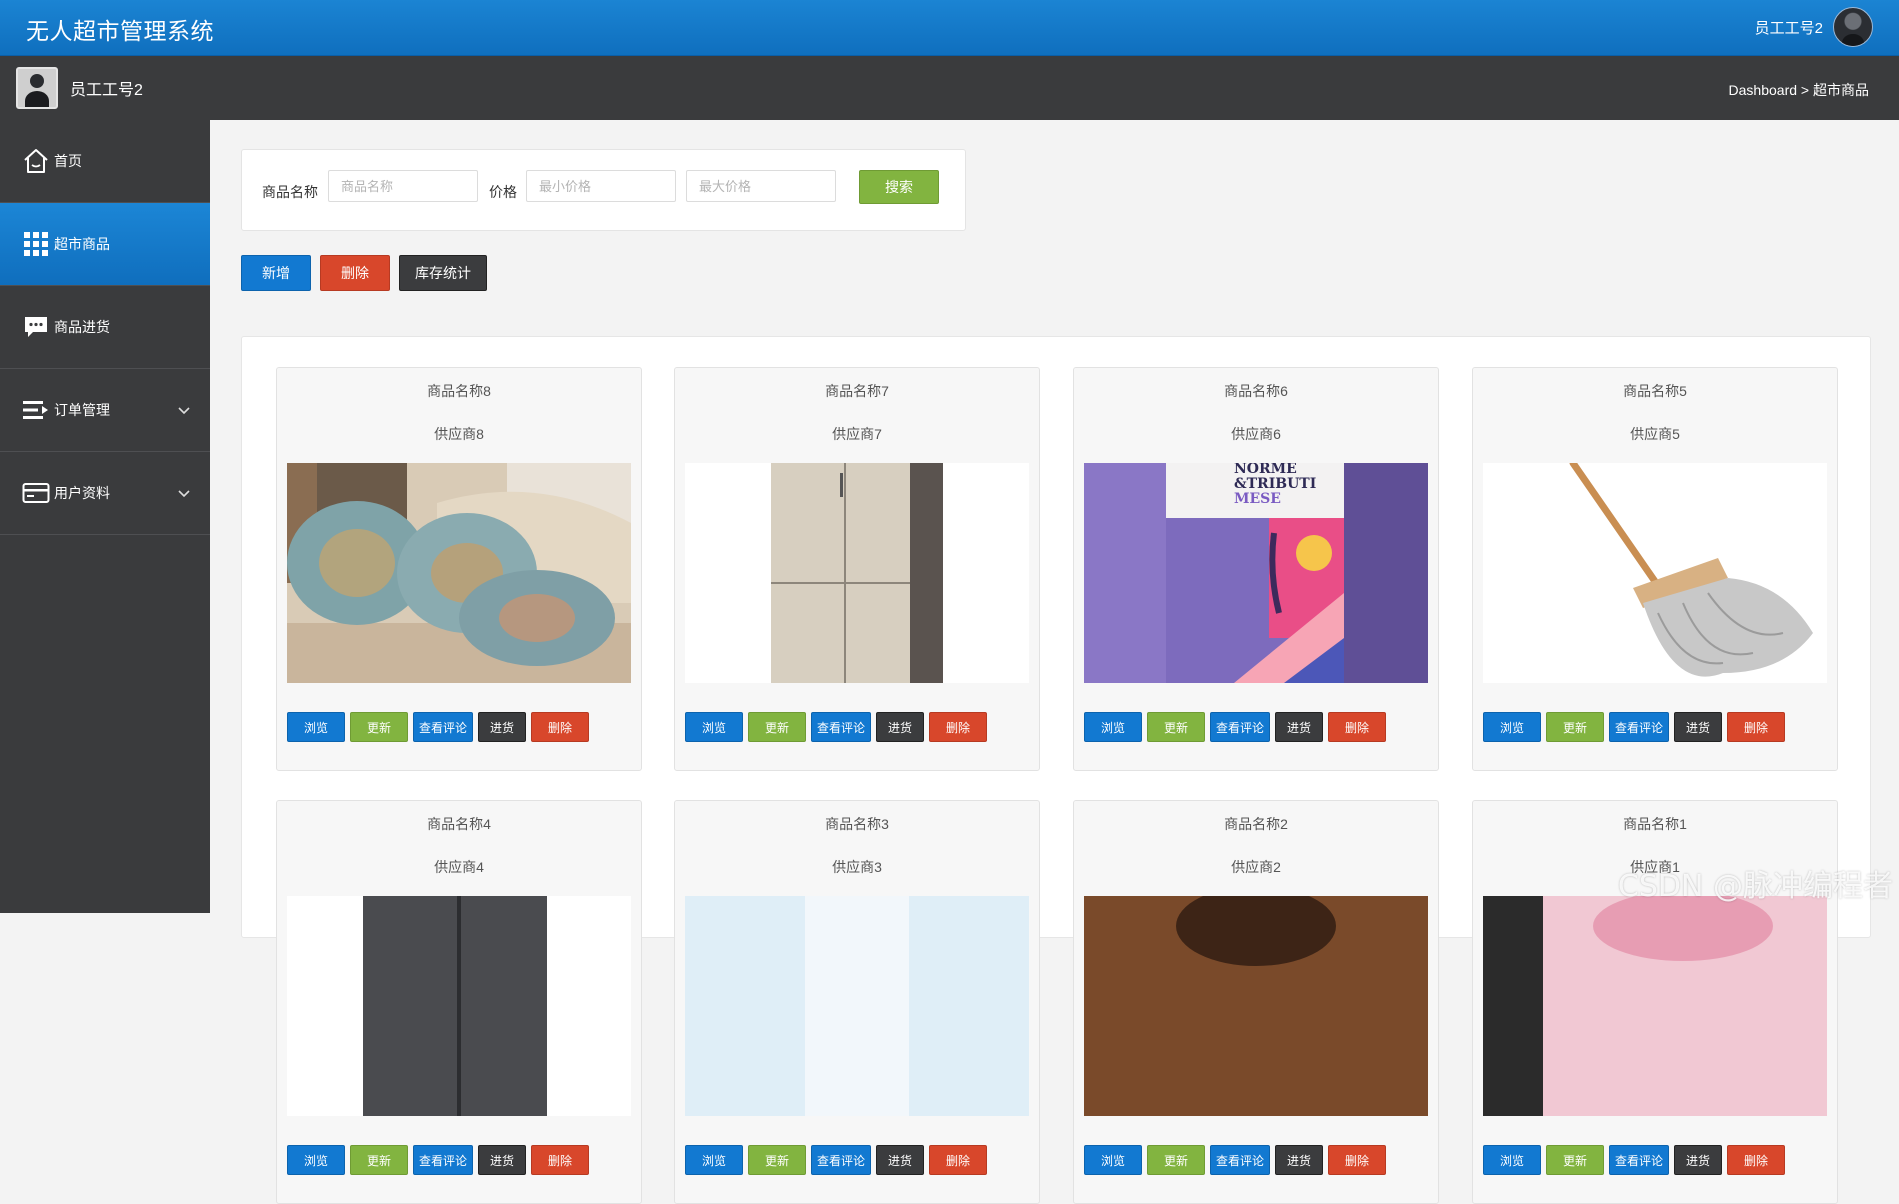  What do you see at coordinates (403, 186) in the screenshot?
I see `product-name-input` at bounding box center [403, 186].